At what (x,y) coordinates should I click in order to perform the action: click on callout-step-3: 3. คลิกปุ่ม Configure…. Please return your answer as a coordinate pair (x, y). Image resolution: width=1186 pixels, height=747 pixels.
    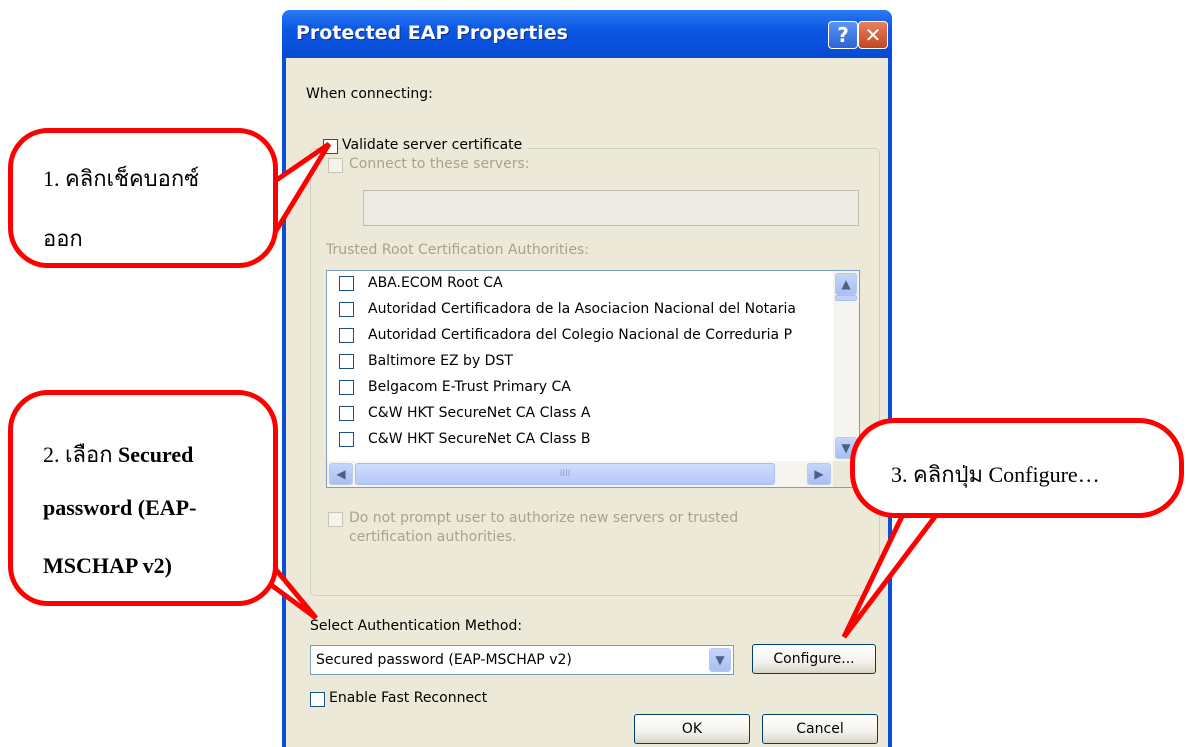
    Looking at the image, I should click on (1017, 468).